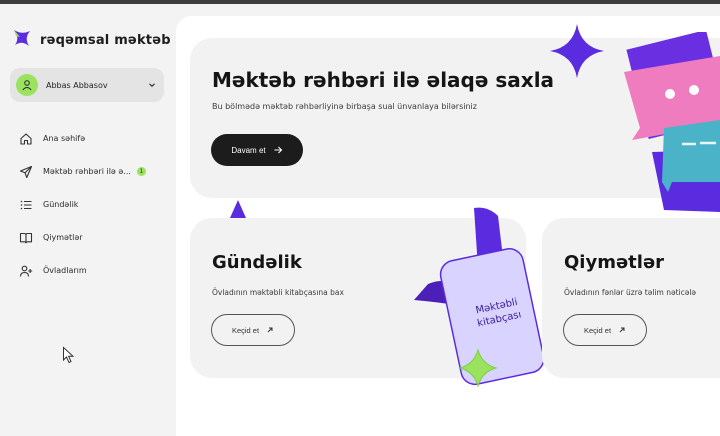 The width and height of the screenshot is (720, 436). I want to click on arrow-right-icon, so click(278, 150).